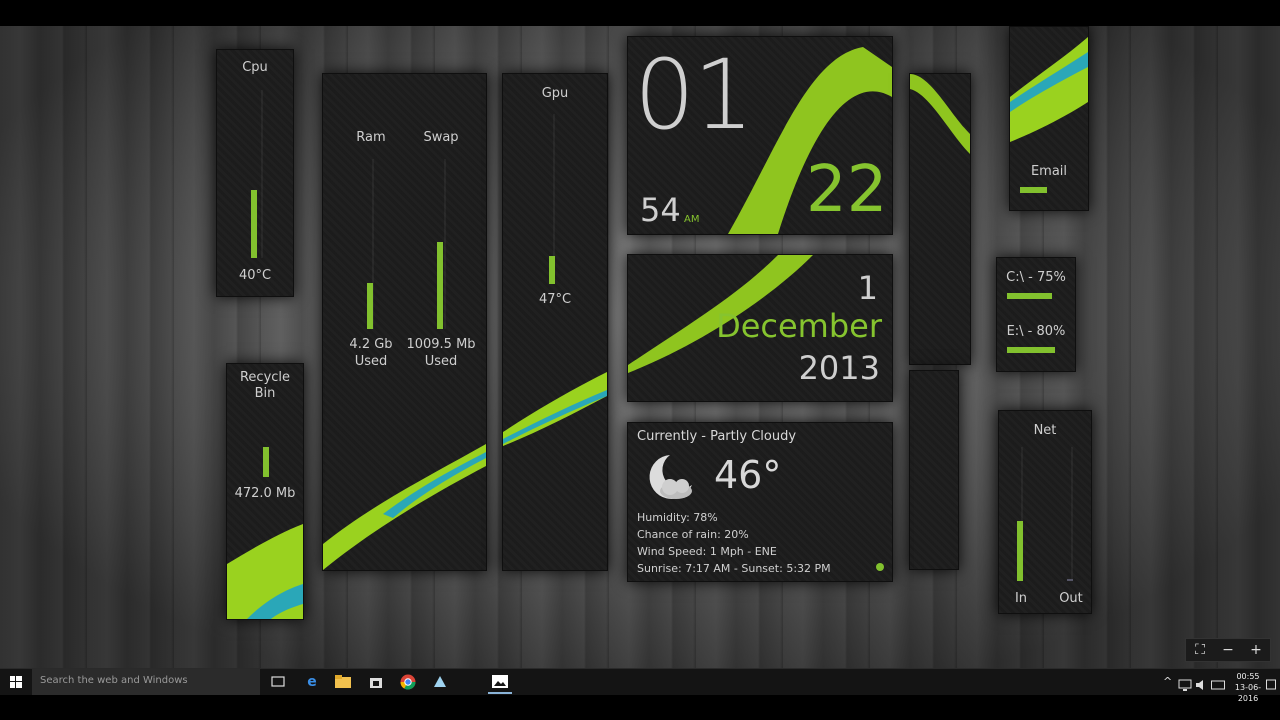 This screenshot has height=720, width=1280. I want to click on drive-e-bar, so click(1031, 350).